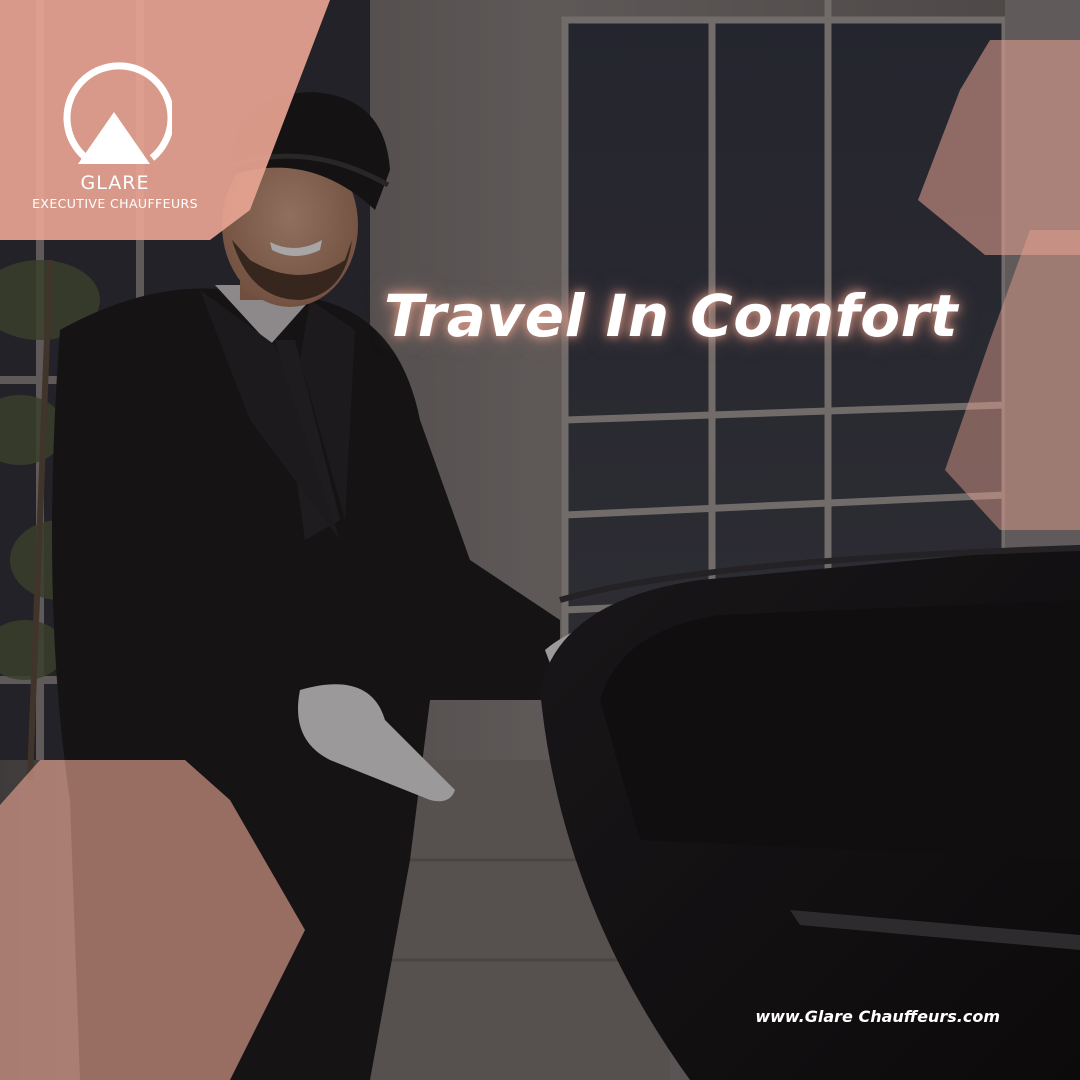 The width and height of the screenshot is (1080, 1080). Describe the element at coordinates (152, 920) in the screenshot. I see `bottom-left-hexagon` at that location.